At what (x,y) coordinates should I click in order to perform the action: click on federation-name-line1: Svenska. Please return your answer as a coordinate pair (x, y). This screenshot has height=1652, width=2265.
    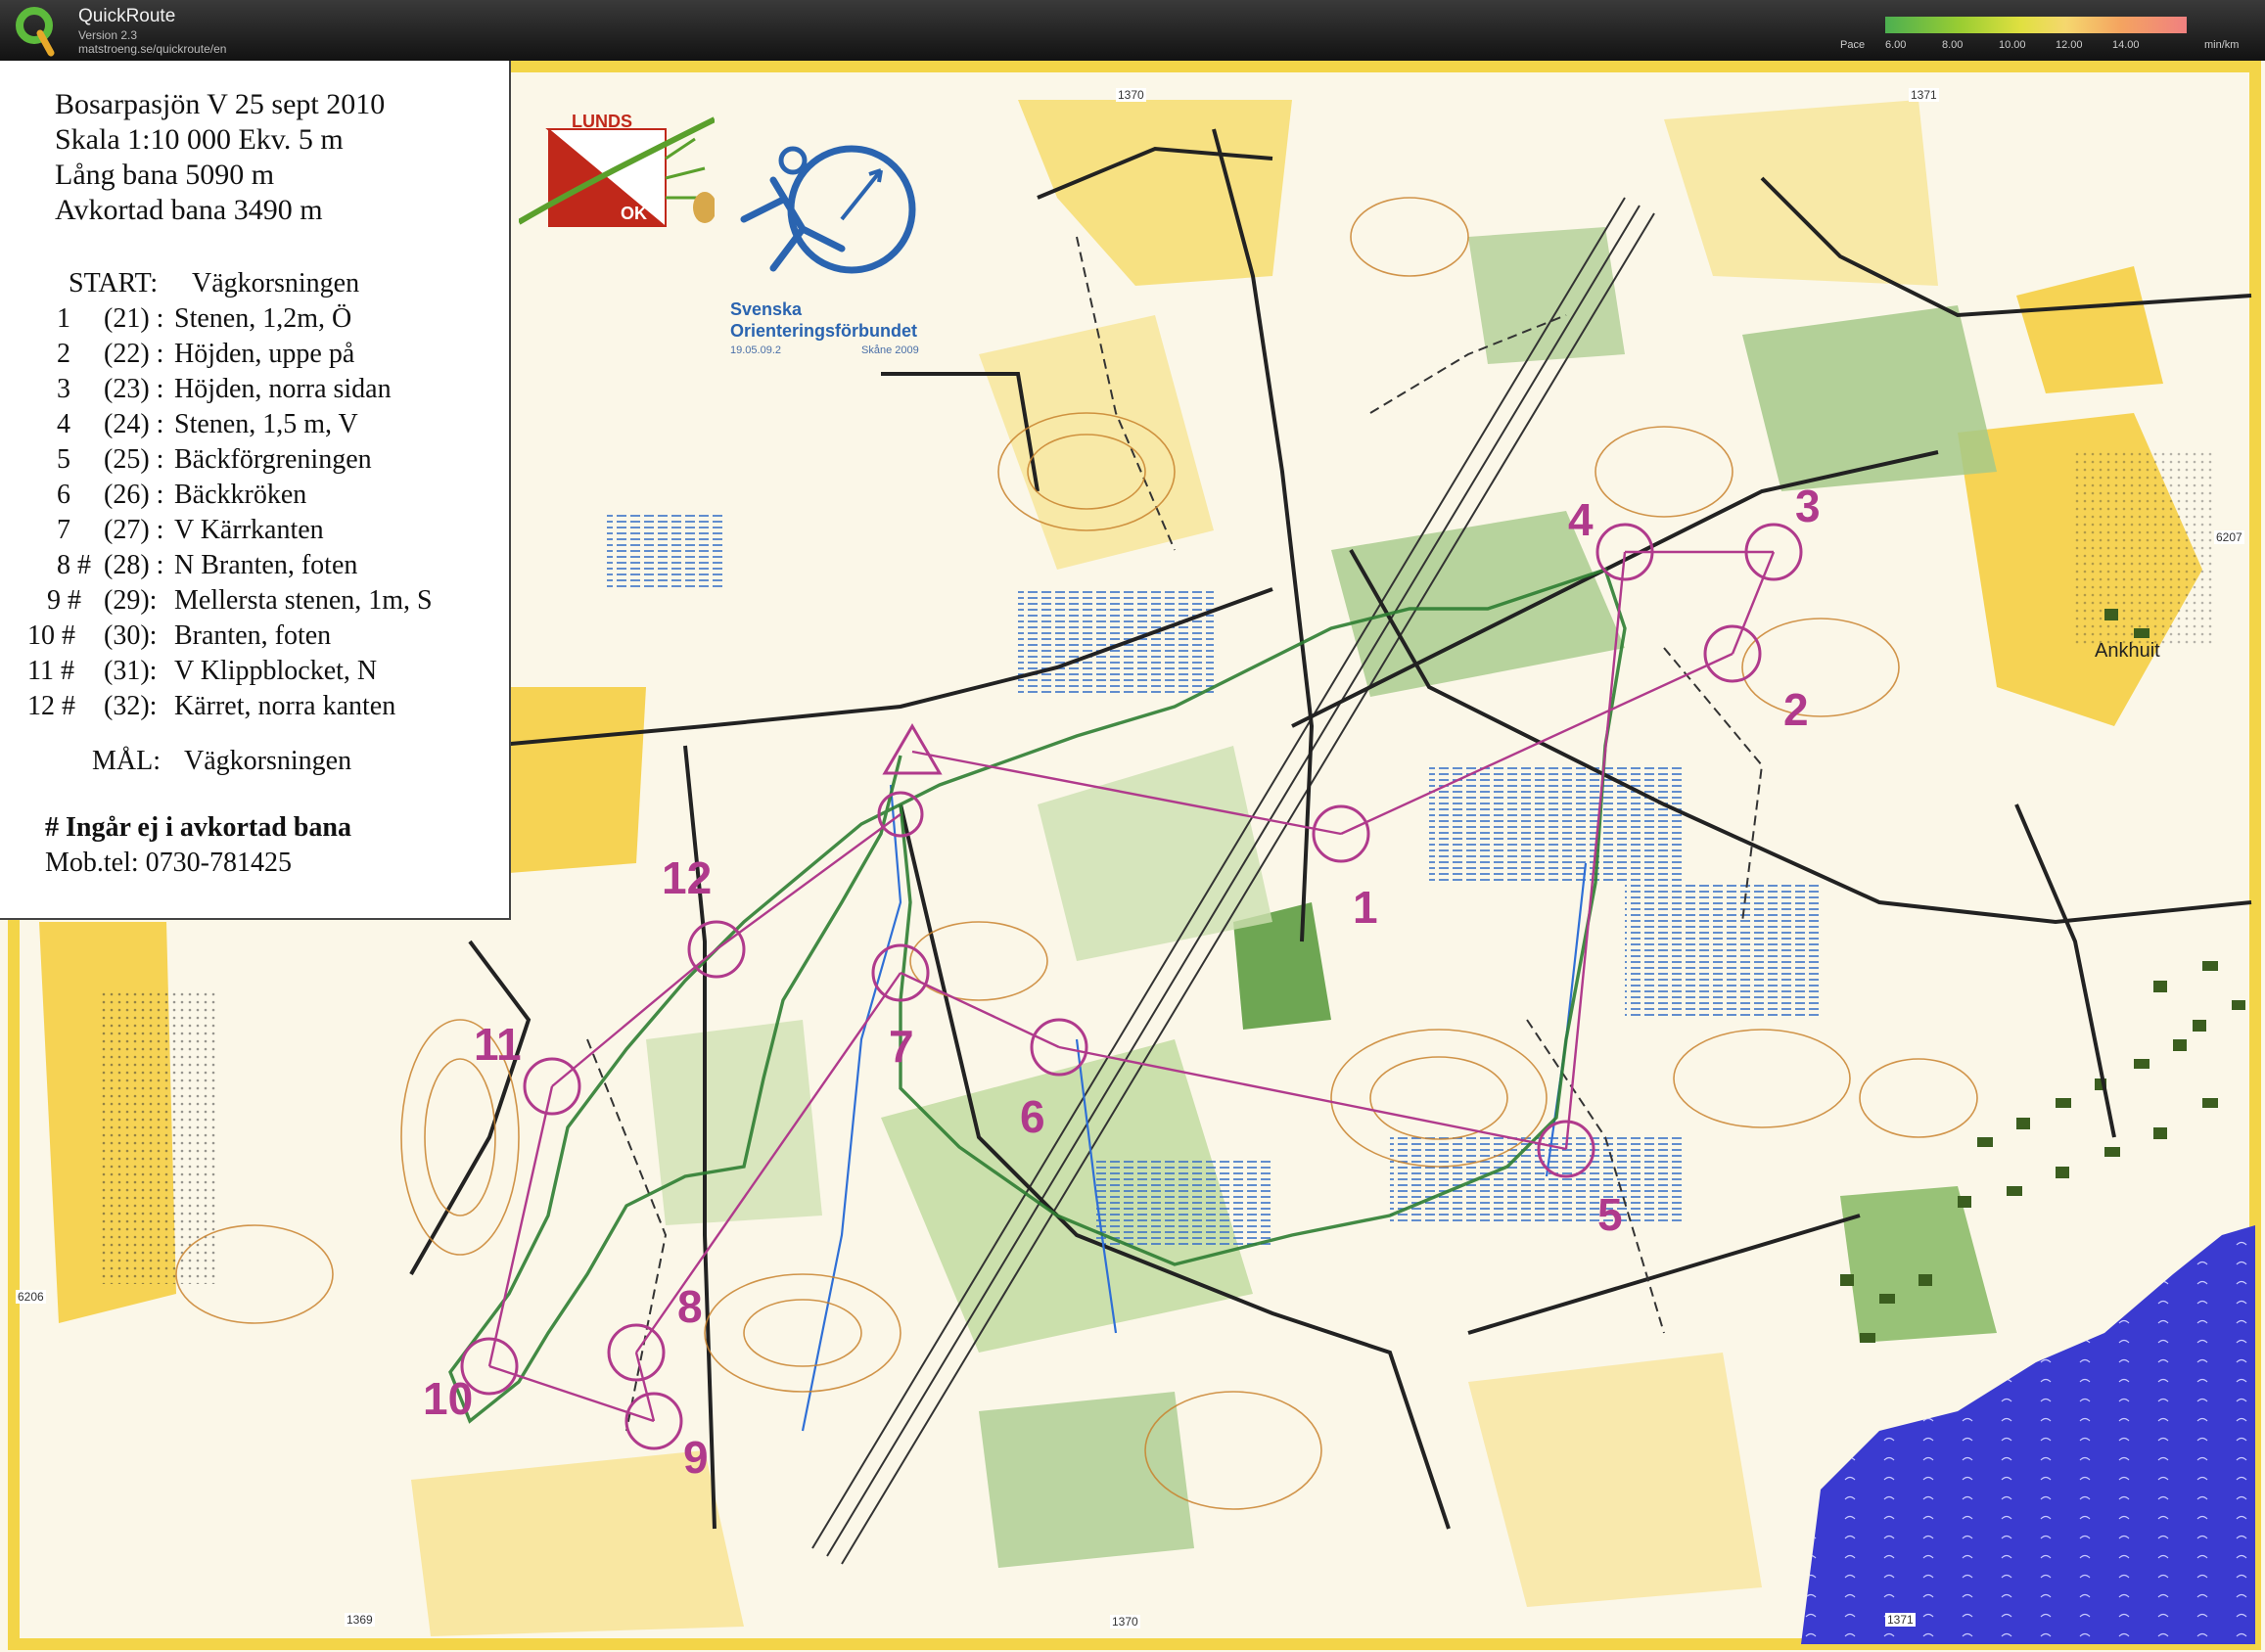
    Looking at the image, I should click on (766, 309).